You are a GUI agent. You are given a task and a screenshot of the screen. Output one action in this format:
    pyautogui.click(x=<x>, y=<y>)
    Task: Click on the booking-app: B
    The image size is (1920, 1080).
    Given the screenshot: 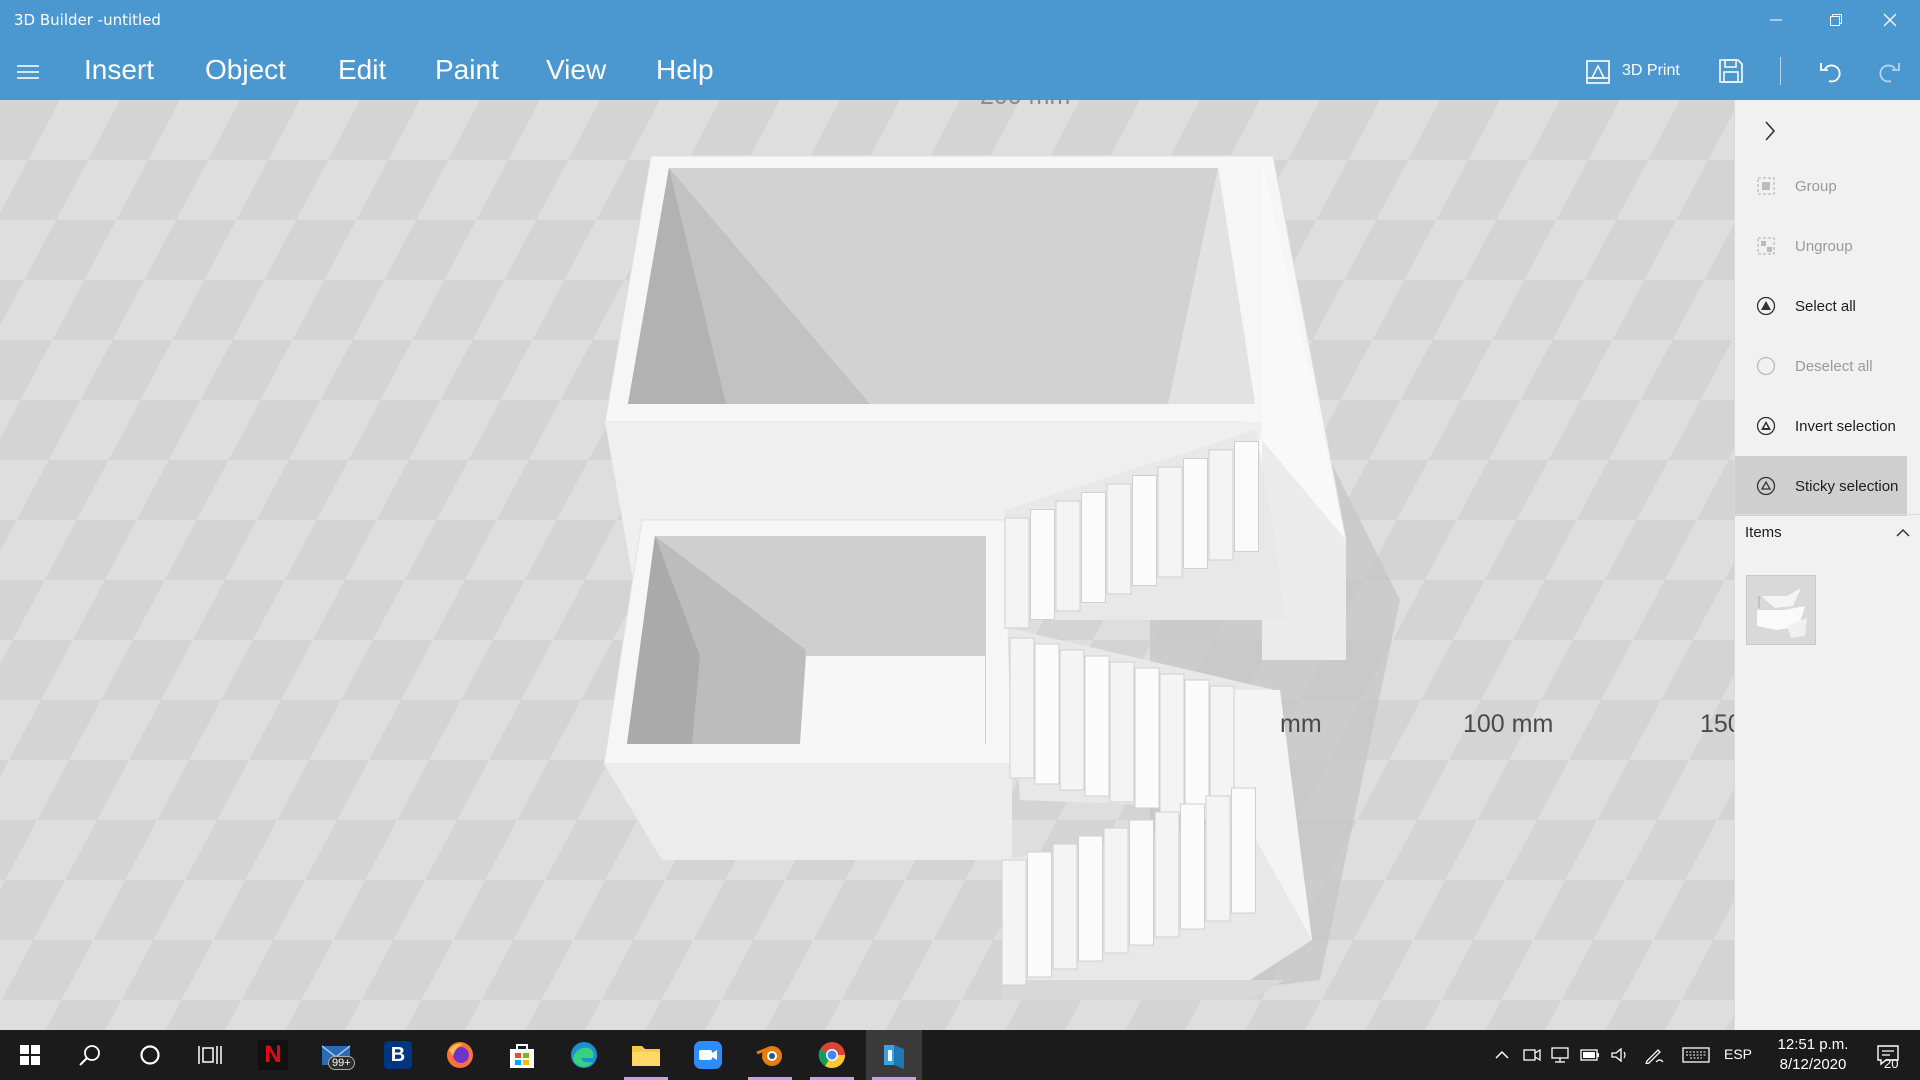 What is the action you would take?
    pyautogui.click(x=398, y=1055)
    